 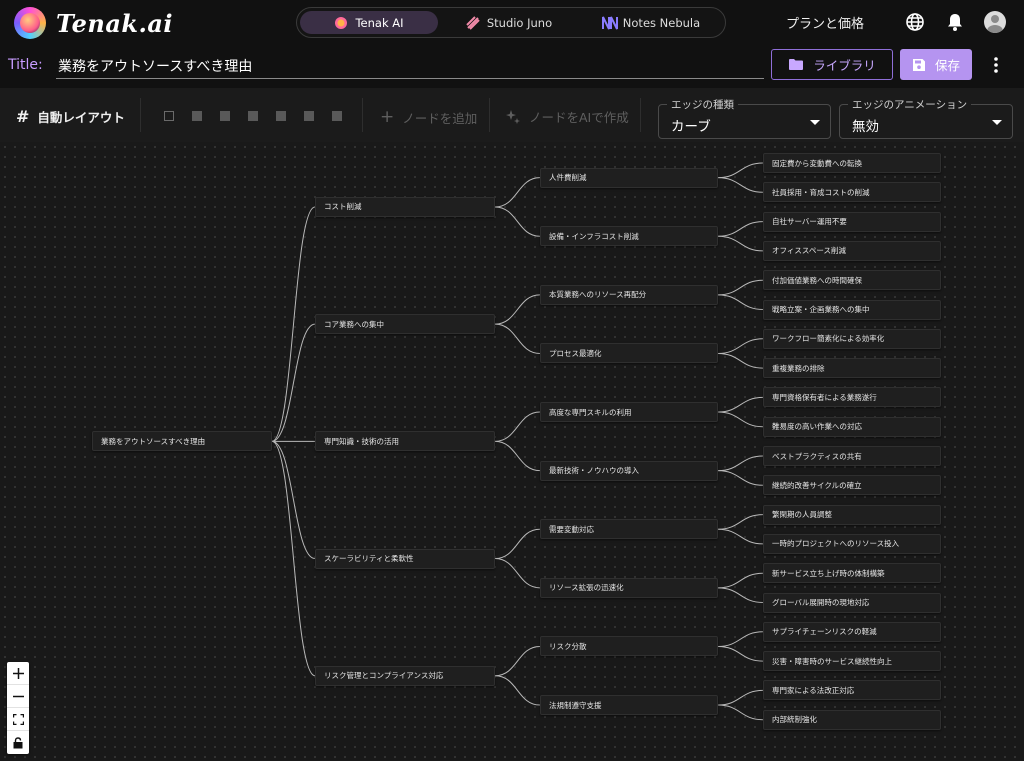 What do you see at coordinates (852, 631) in the screenshot?
I see `mindmap-leaf-node: サプライチェーンリスクの軽減` at bounding box center [852, 631].